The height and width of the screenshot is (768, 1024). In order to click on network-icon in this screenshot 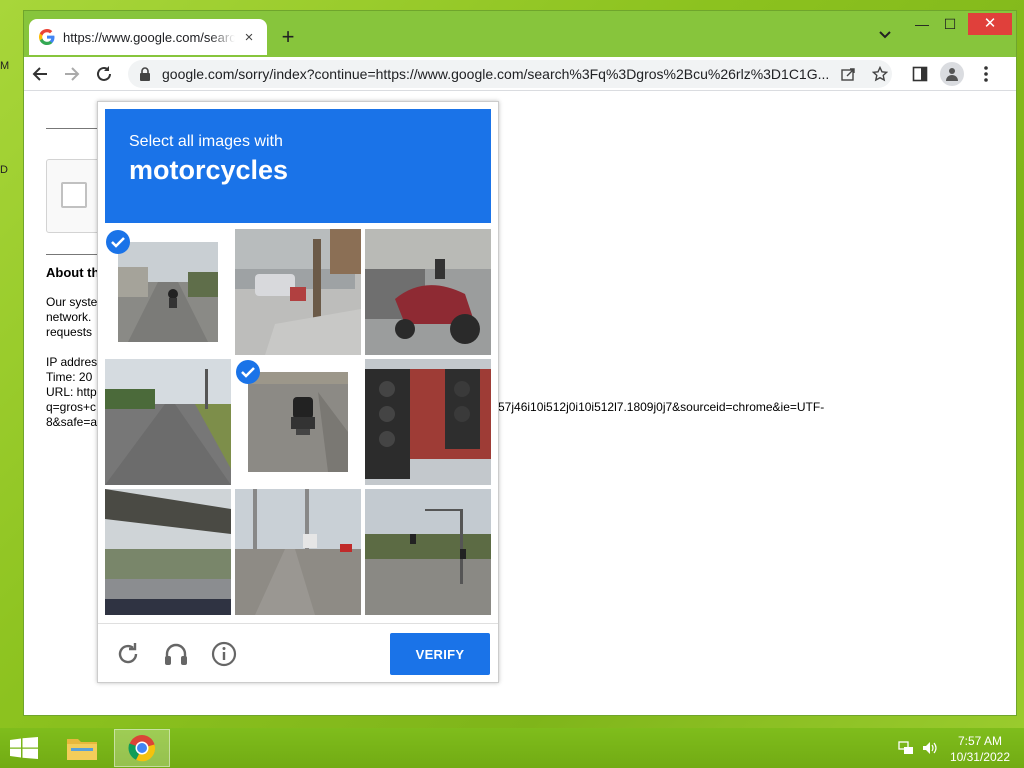, I will do `click(906, 748)`.